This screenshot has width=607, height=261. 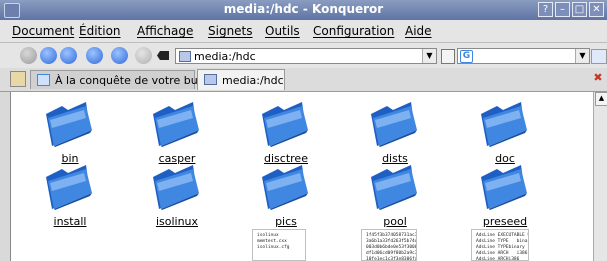 What do you see at coordinates (163, 55) in the screenshot?
I see `clear-location-icon` at bounding box center [163, 55].